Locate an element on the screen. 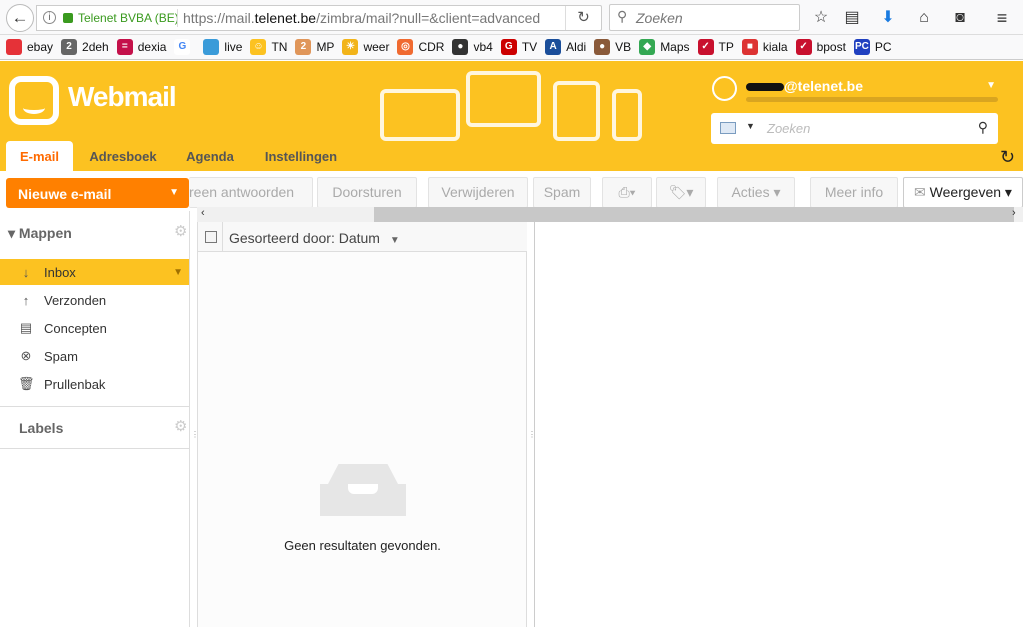 The width and height of the screenshot is (1023, 627). bookmark-label: dexia is located at coordinates (152, 47).